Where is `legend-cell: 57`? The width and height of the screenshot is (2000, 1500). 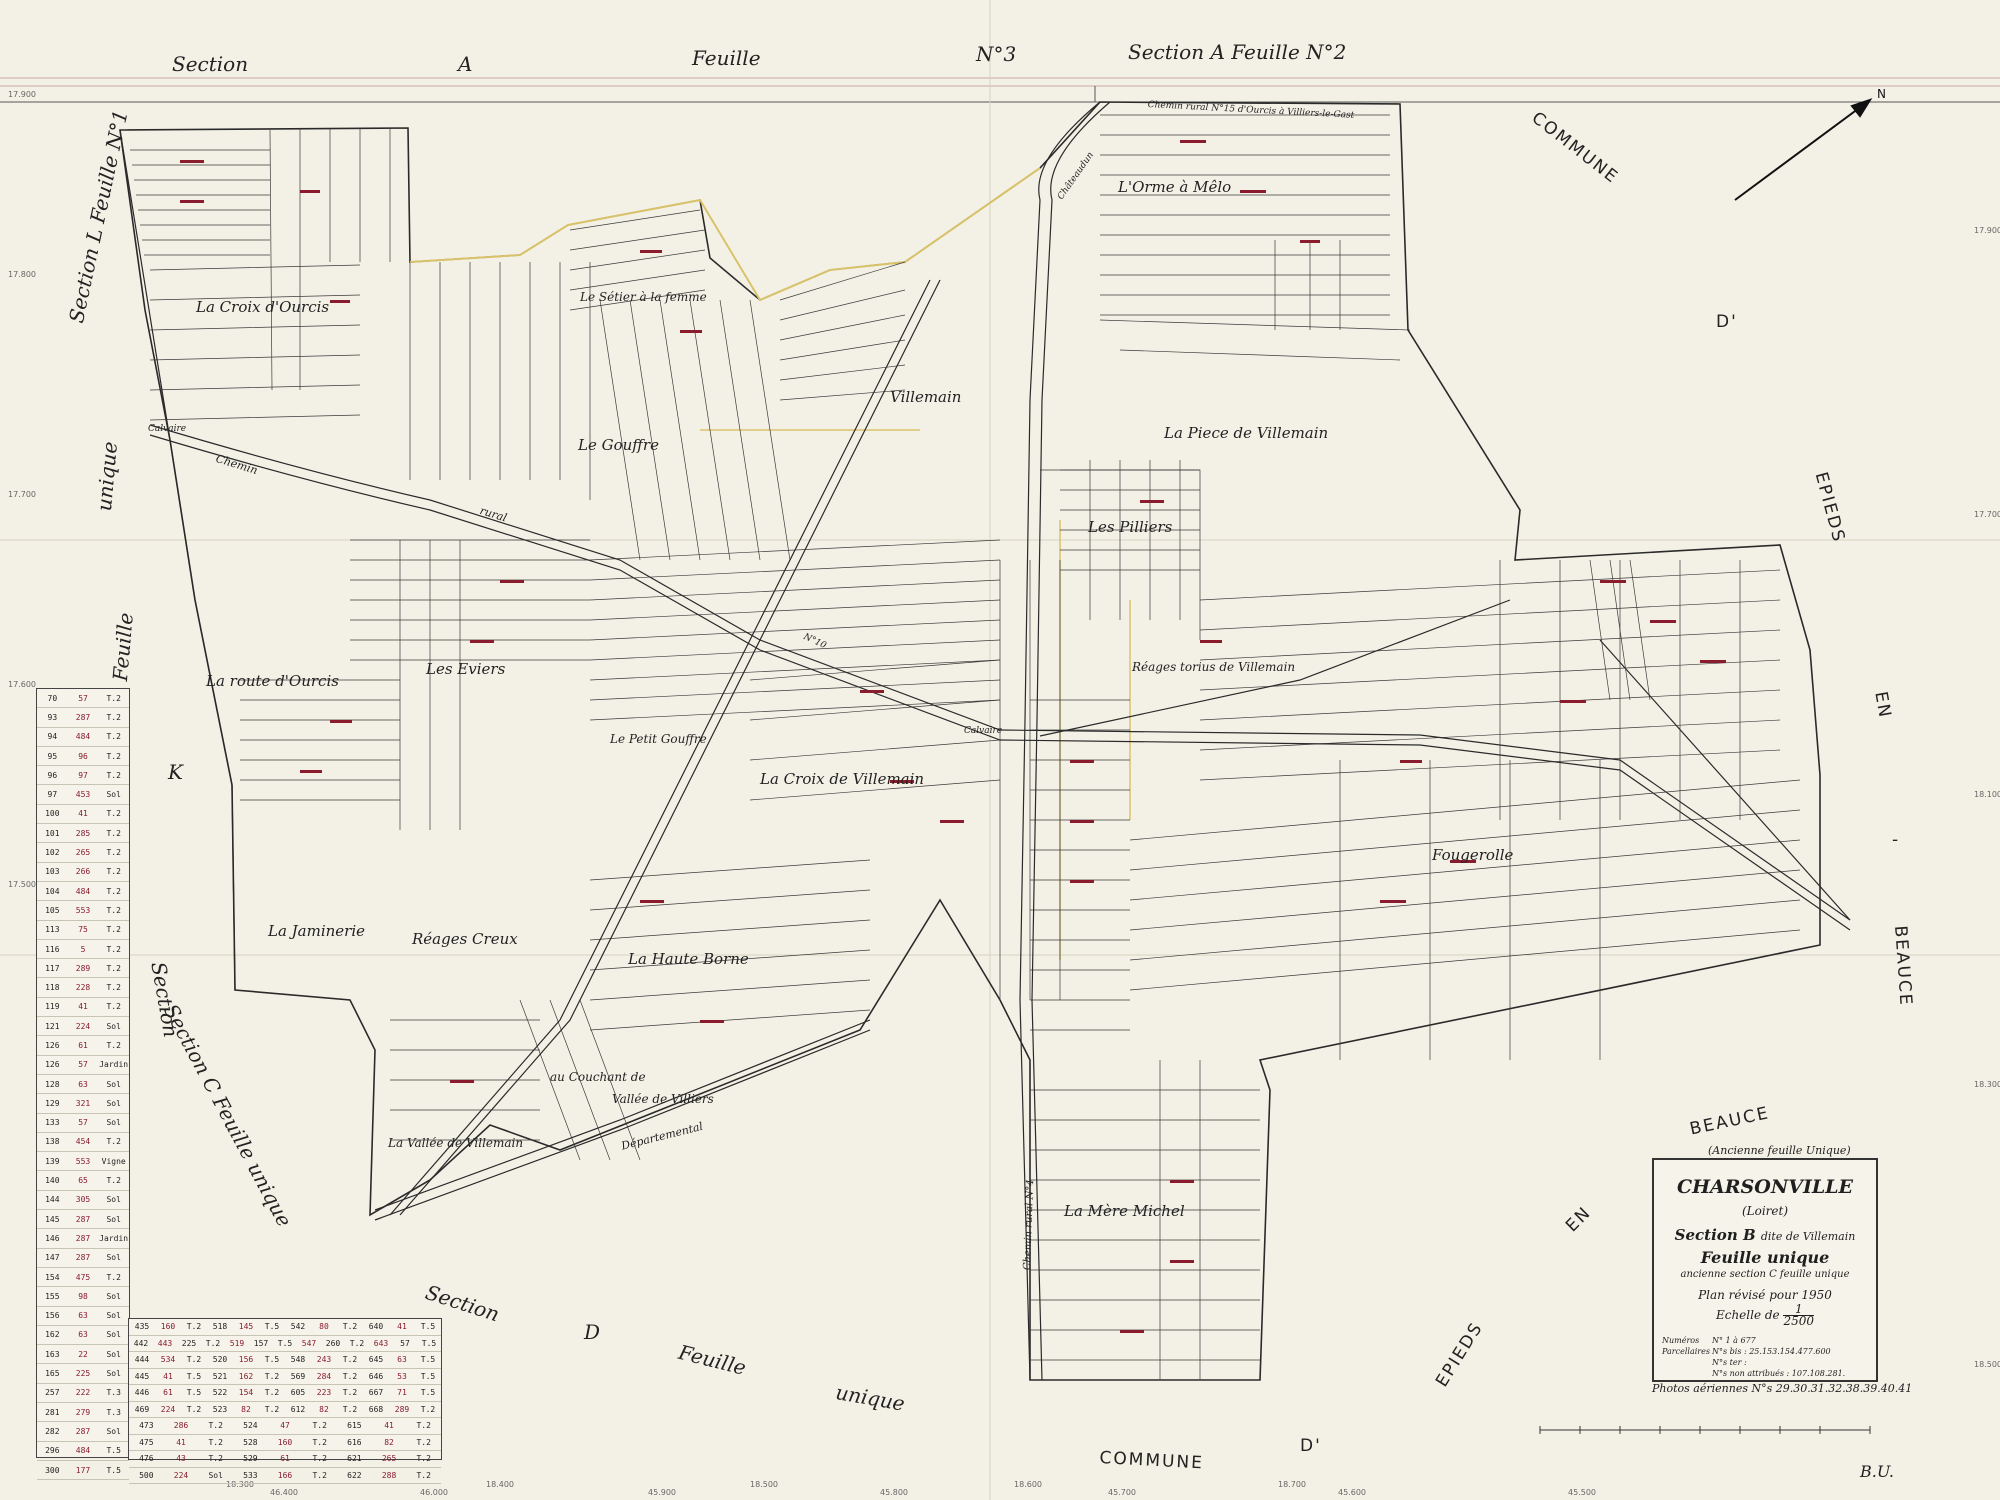 legend-cell: 57 is located at coordinates (83, 1123).